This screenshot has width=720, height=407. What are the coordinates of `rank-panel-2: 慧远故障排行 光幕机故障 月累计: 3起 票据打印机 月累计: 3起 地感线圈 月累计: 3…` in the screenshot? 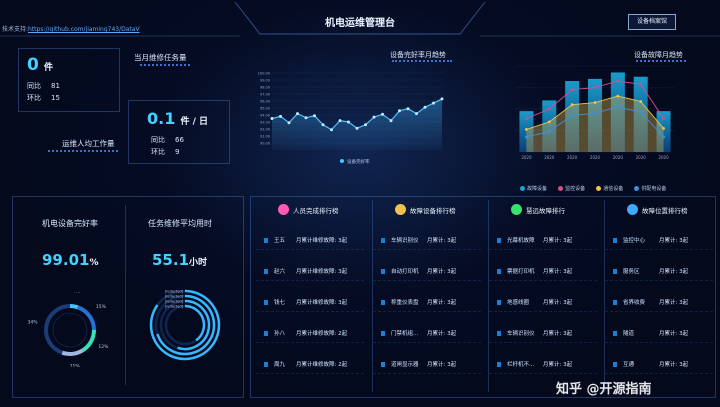 It's located at (542, 296).